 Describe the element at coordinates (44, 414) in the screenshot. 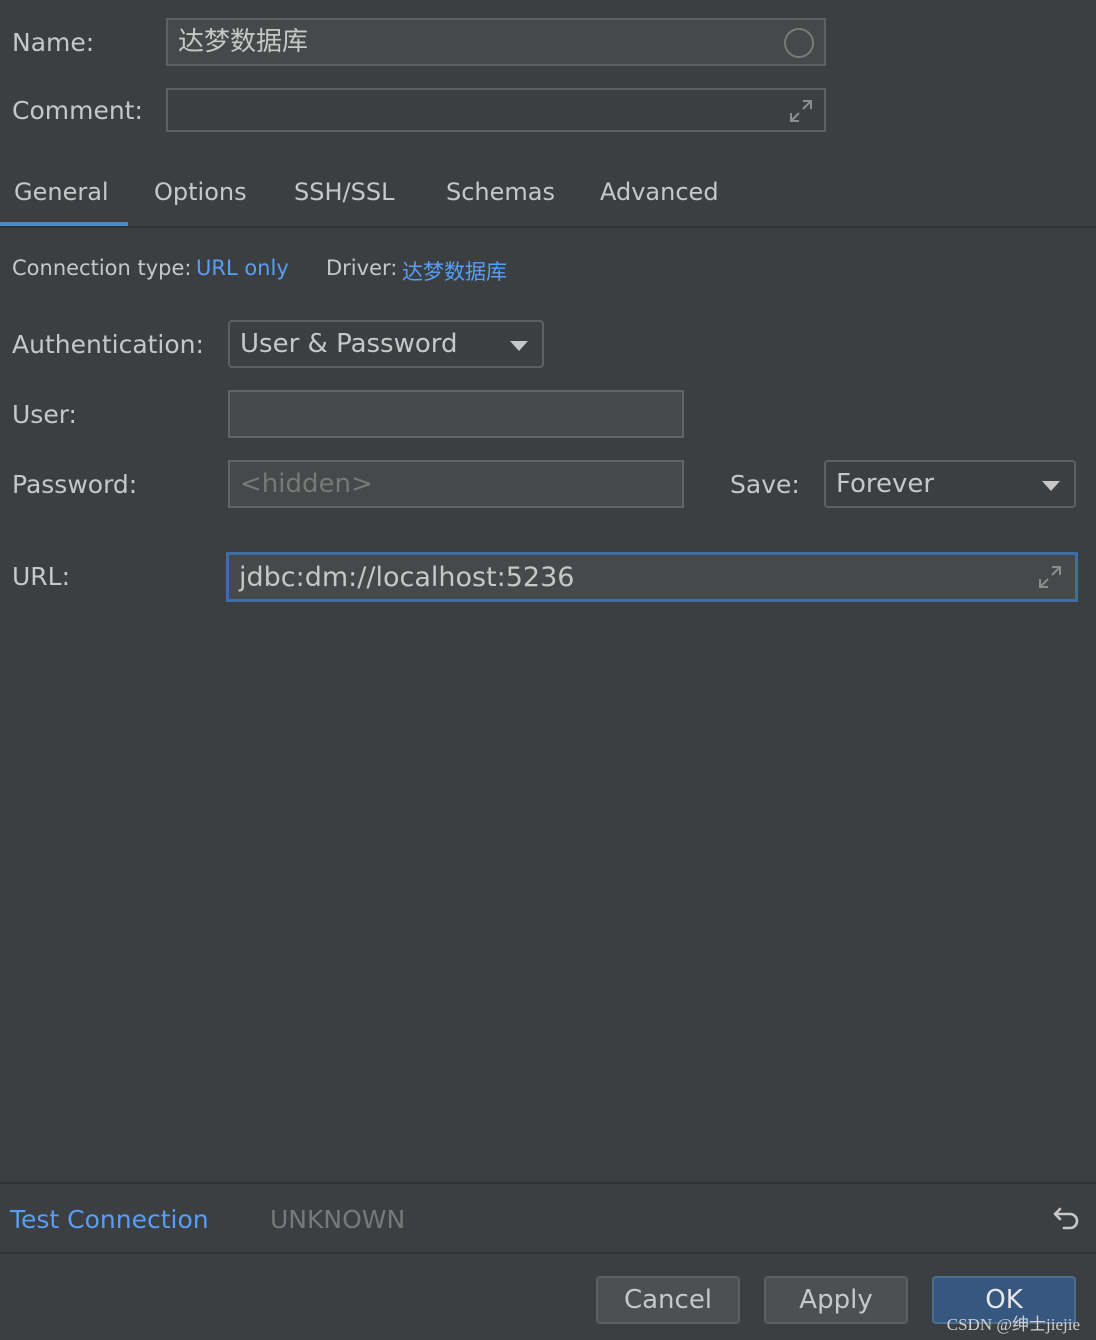

I see `user-label: User:` at that location.